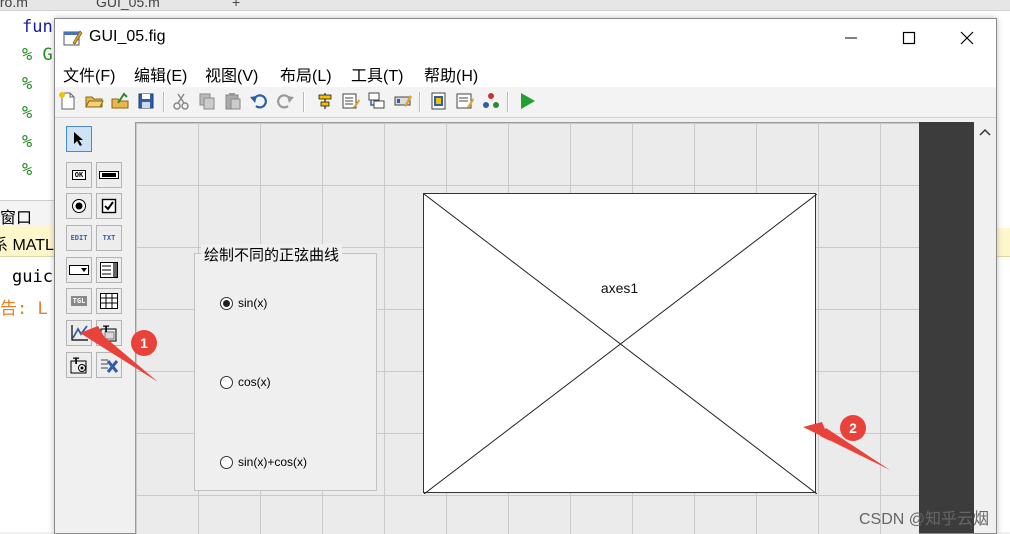 The image size is (1010, 534). What do you see at coordinates (924, 519) in the screenshot?
I see `watermark: CSDN @知乎云烟` at bounding box center [924, 519].